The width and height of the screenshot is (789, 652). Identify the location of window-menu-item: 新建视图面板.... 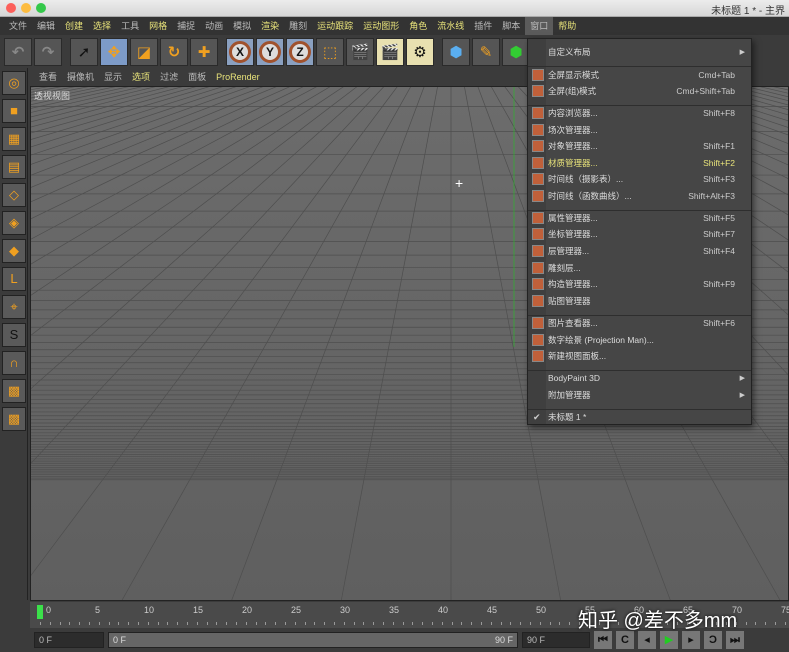
(639, 356).